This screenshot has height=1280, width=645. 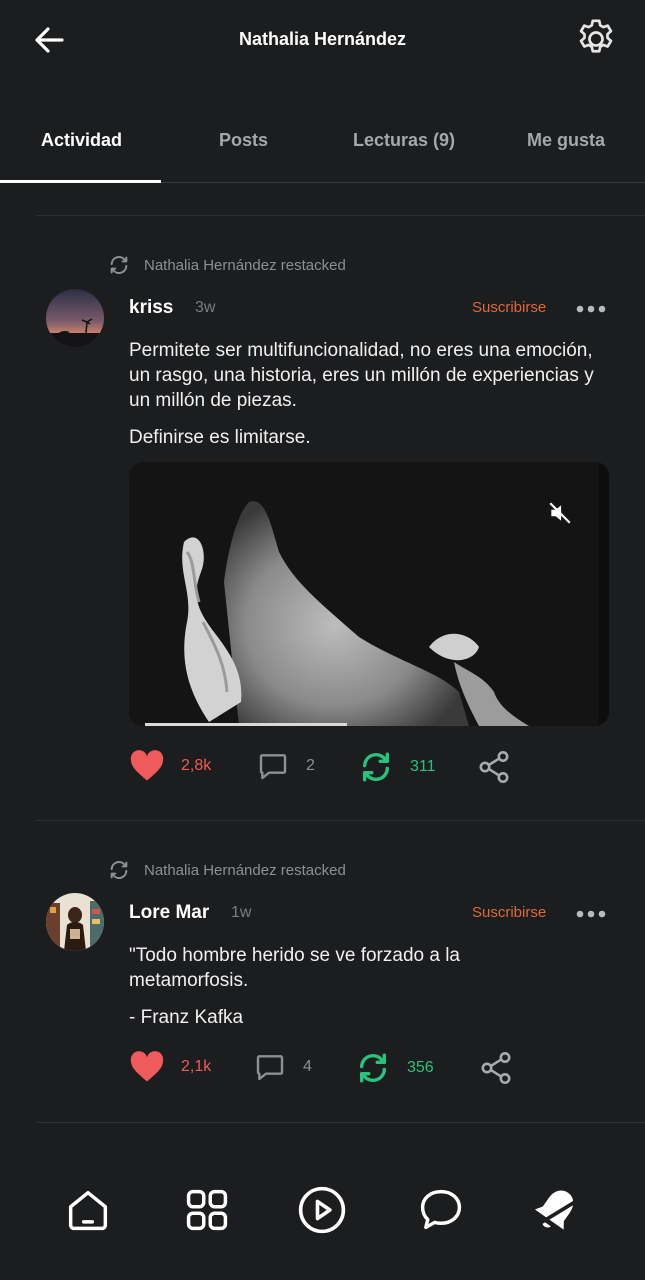 I want to click on chat-icon, so click(x=441, y=1209).